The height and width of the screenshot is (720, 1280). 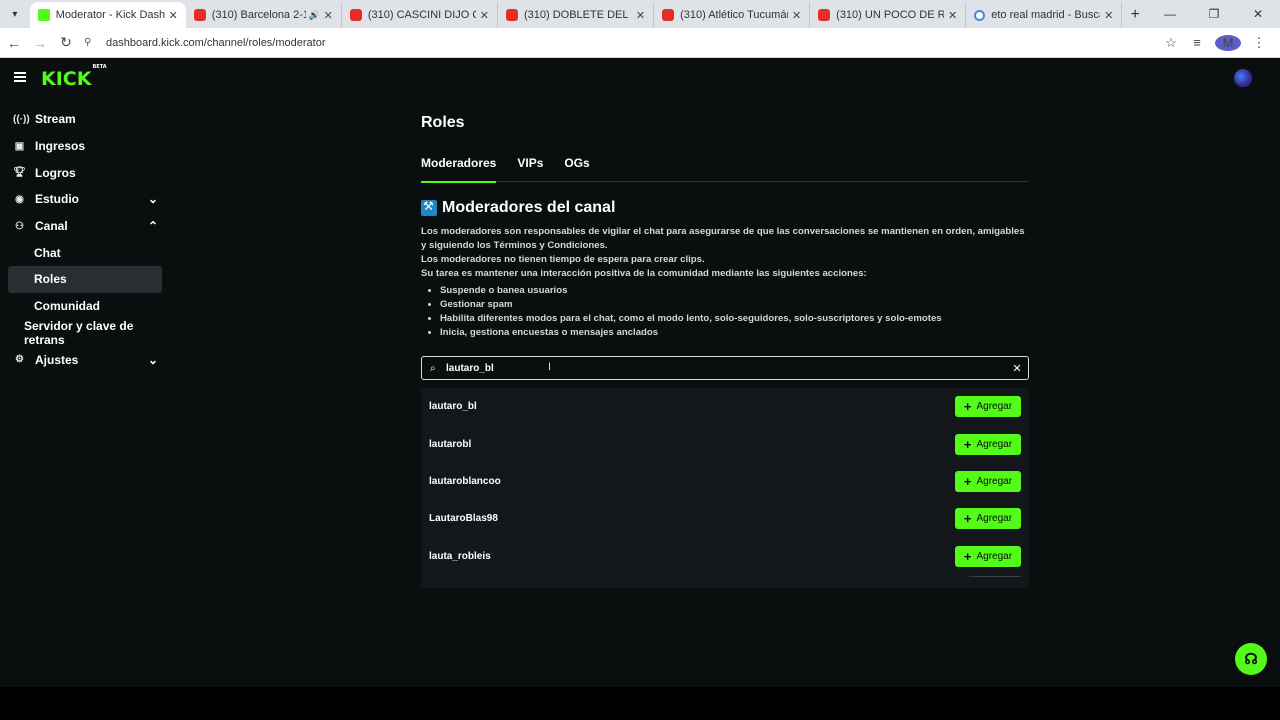 What do you see at coordinates (511, 15) in the screenshot?
I see `youtube-icon` at bounding box center [511, 15].